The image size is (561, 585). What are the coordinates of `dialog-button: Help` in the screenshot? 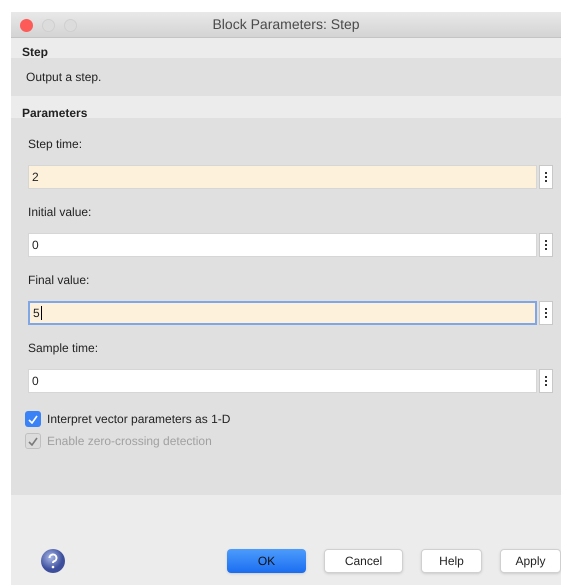 It's located at (451, 561).